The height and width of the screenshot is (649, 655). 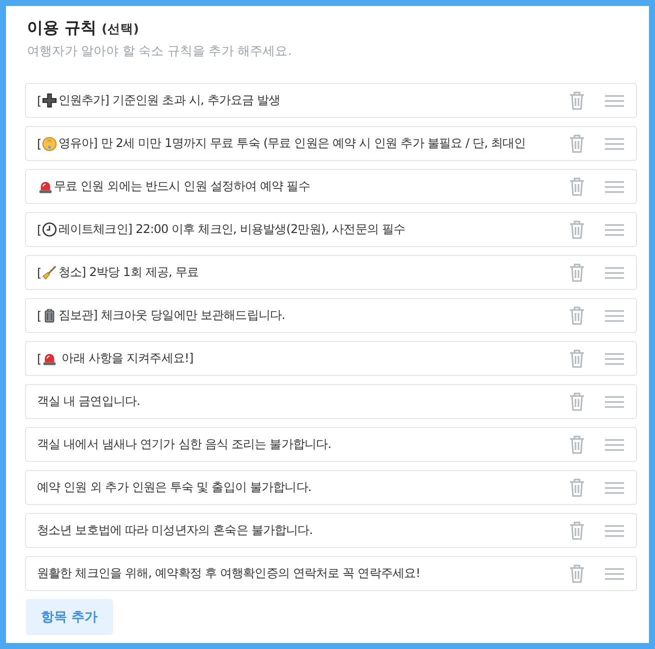 What do you see at coordinates (159, 51) in the screenshot?
I see `section-subtitle: 여행자가 알아야 할 숙소 규칙을 추가 해주세요.` at bounding box center [159, 51].